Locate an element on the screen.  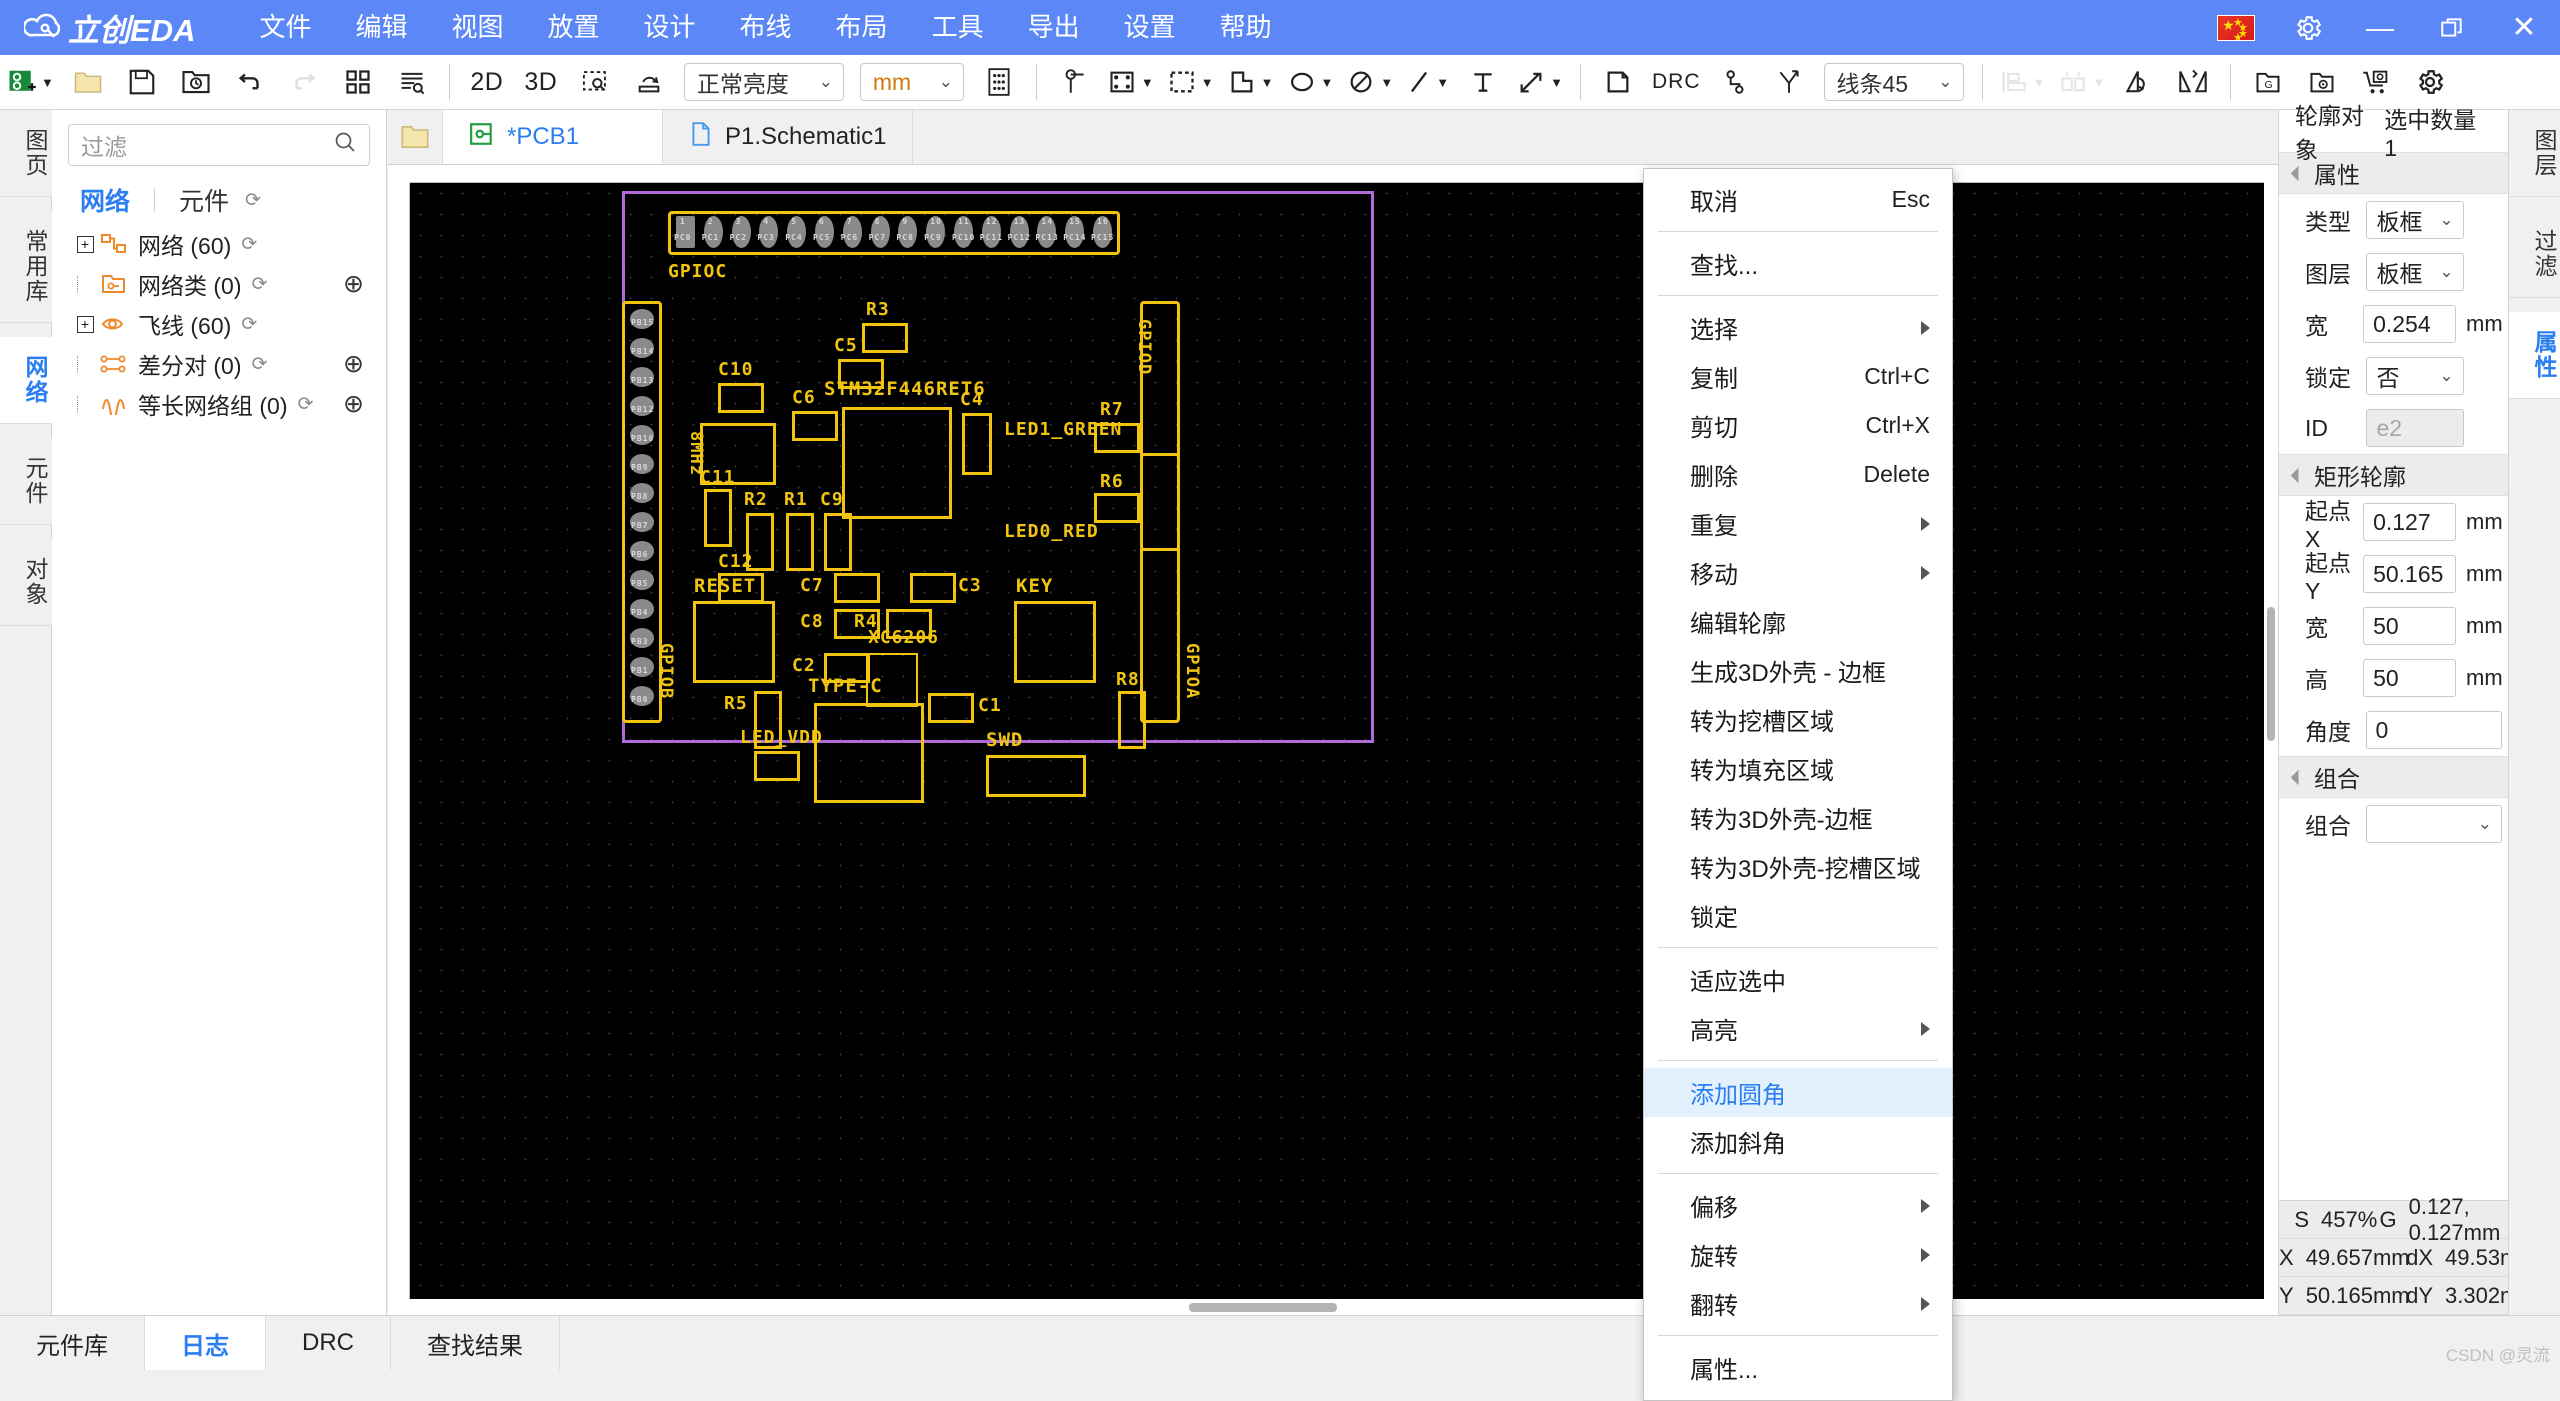
menu-export: 导出 is located at coordinates (1054, 27).